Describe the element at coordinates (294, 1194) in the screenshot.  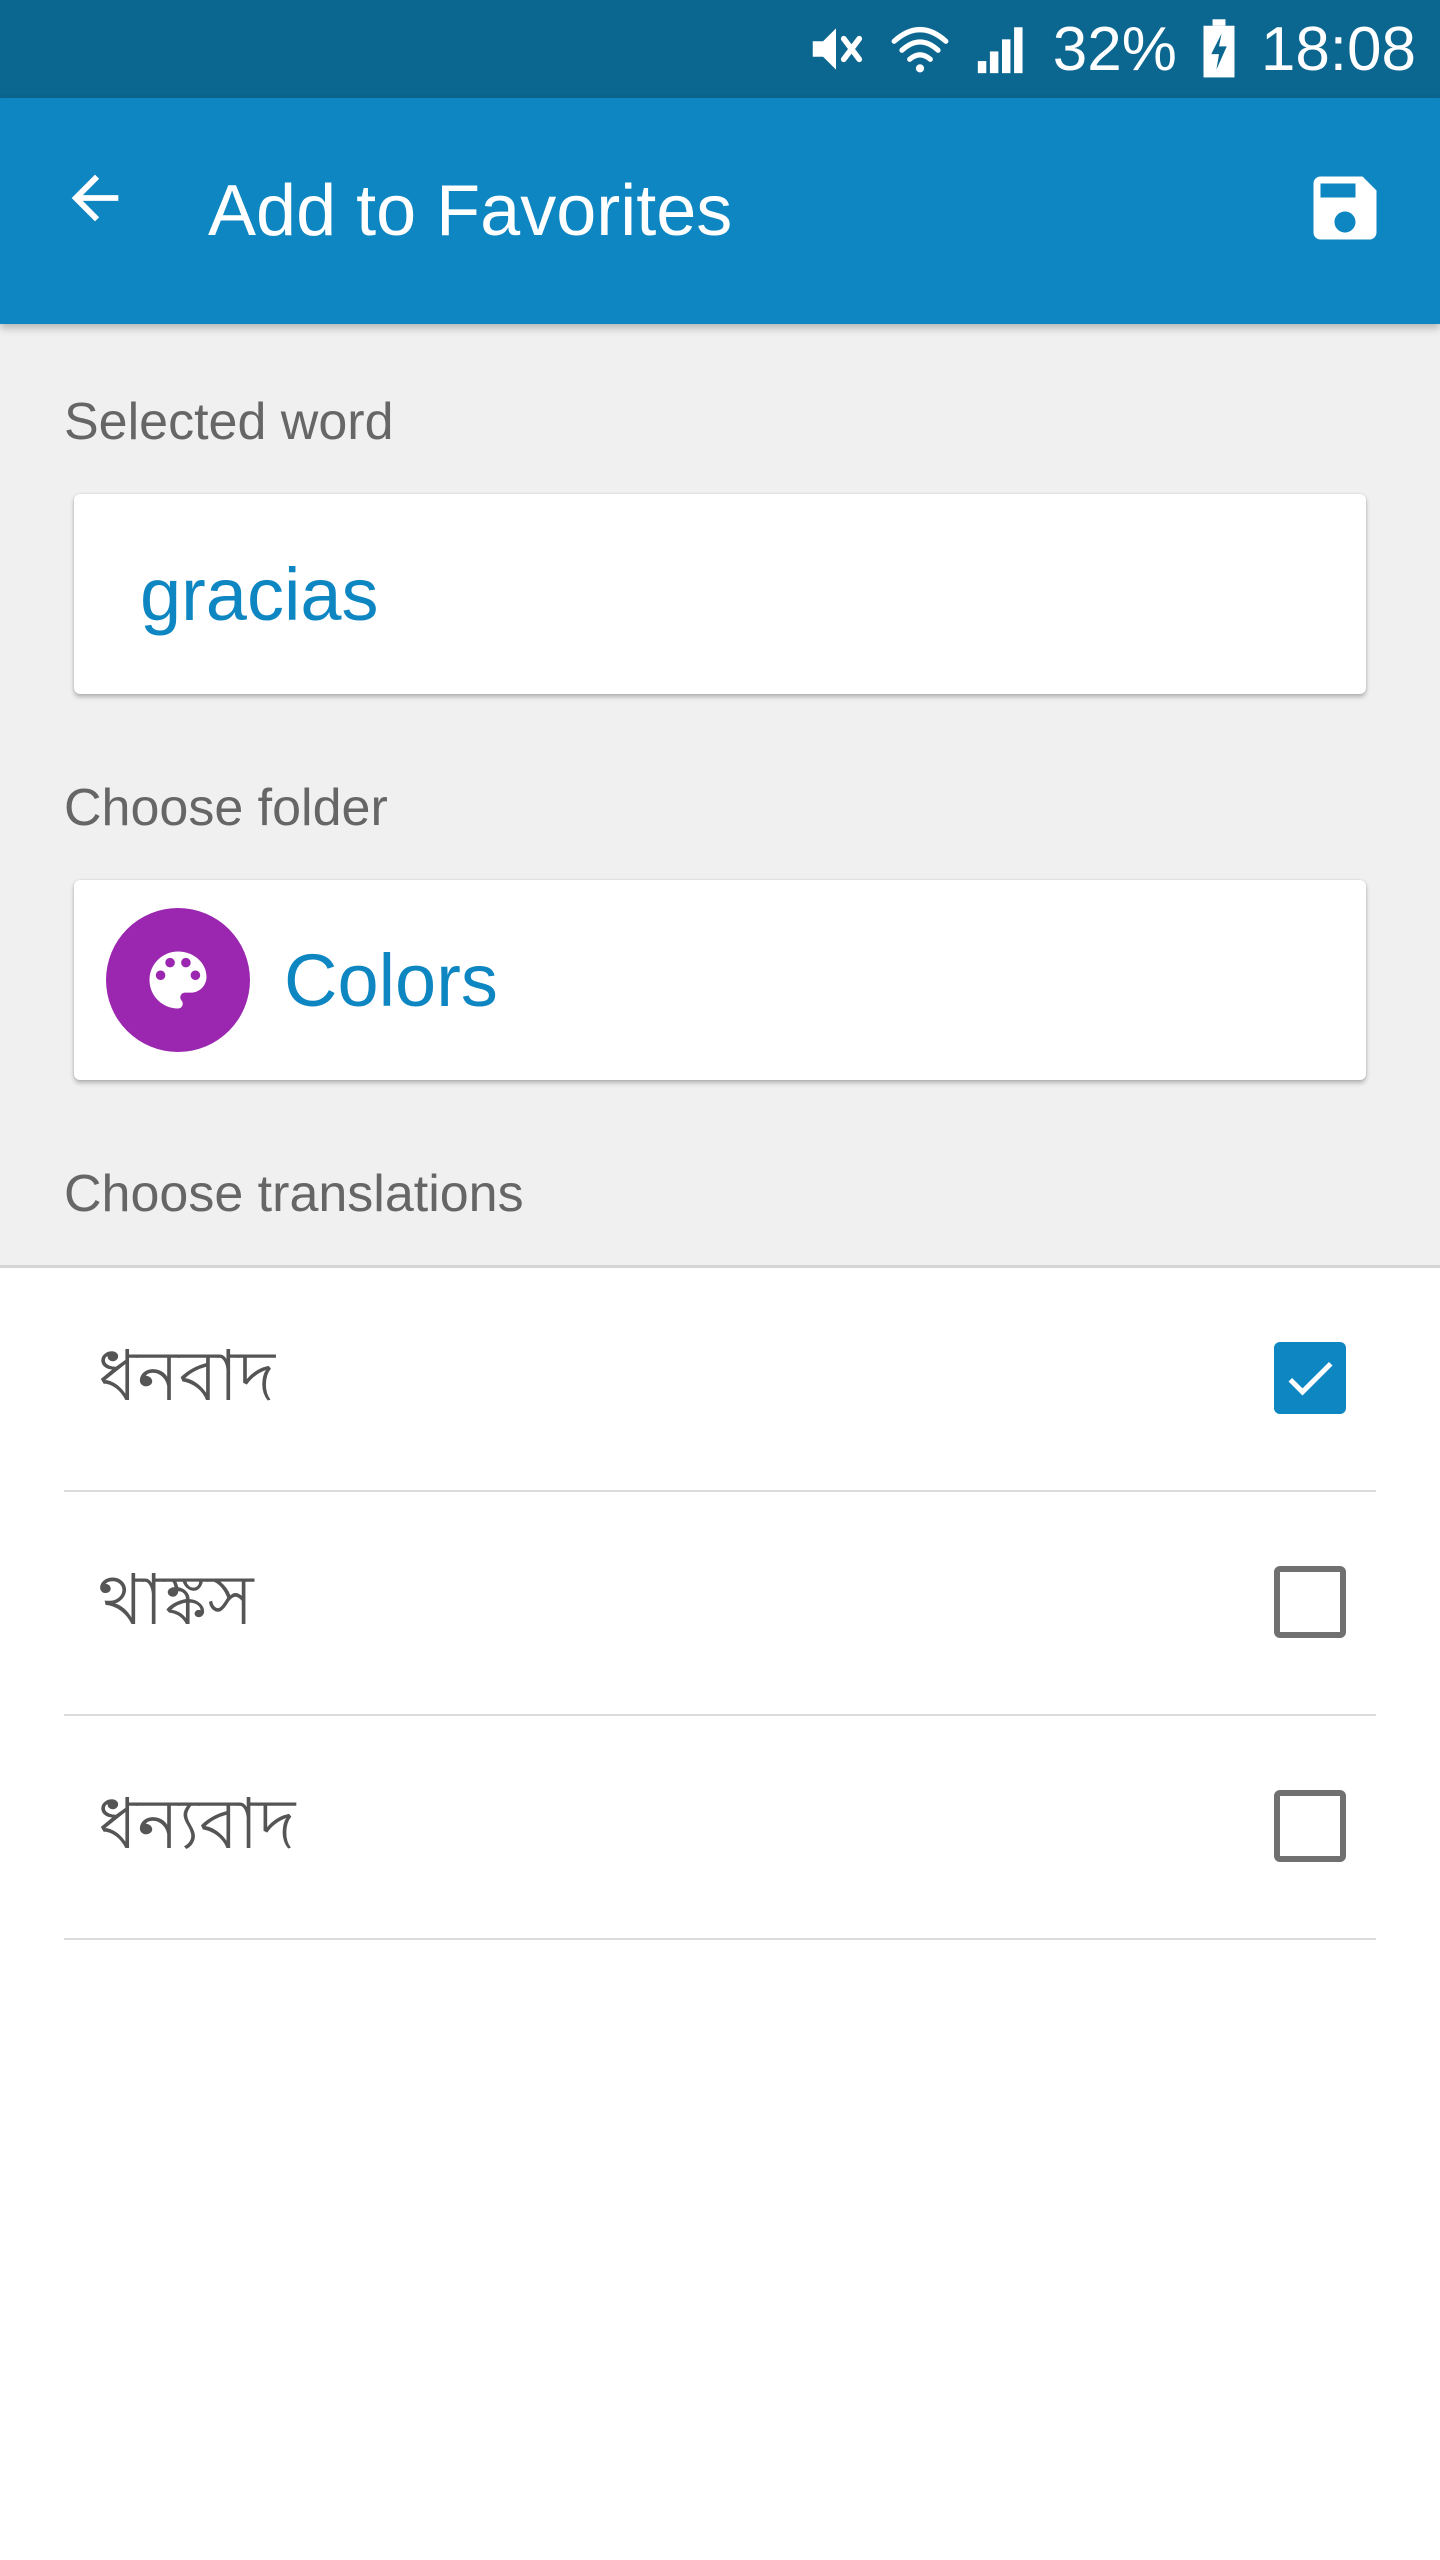
I see `choose-translations-label: Choose translations` at that location.